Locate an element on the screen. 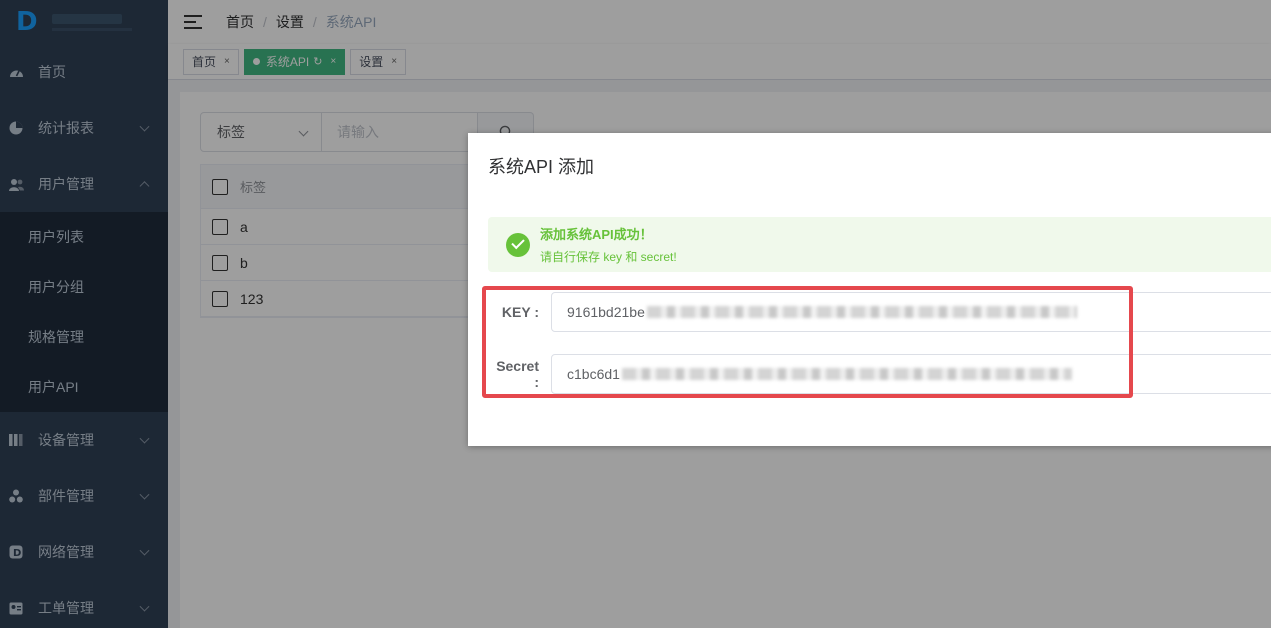 Image resolution: width=1271 pixels, height=628 pixels. dialog-title: 系统API 添加 is located at coordinates (541, 167).